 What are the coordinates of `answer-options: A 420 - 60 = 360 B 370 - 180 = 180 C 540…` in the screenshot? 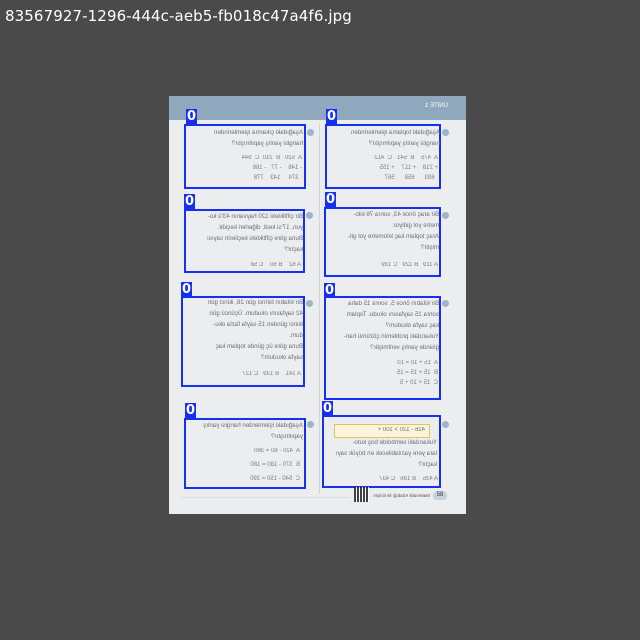 It's located at (275, 465).